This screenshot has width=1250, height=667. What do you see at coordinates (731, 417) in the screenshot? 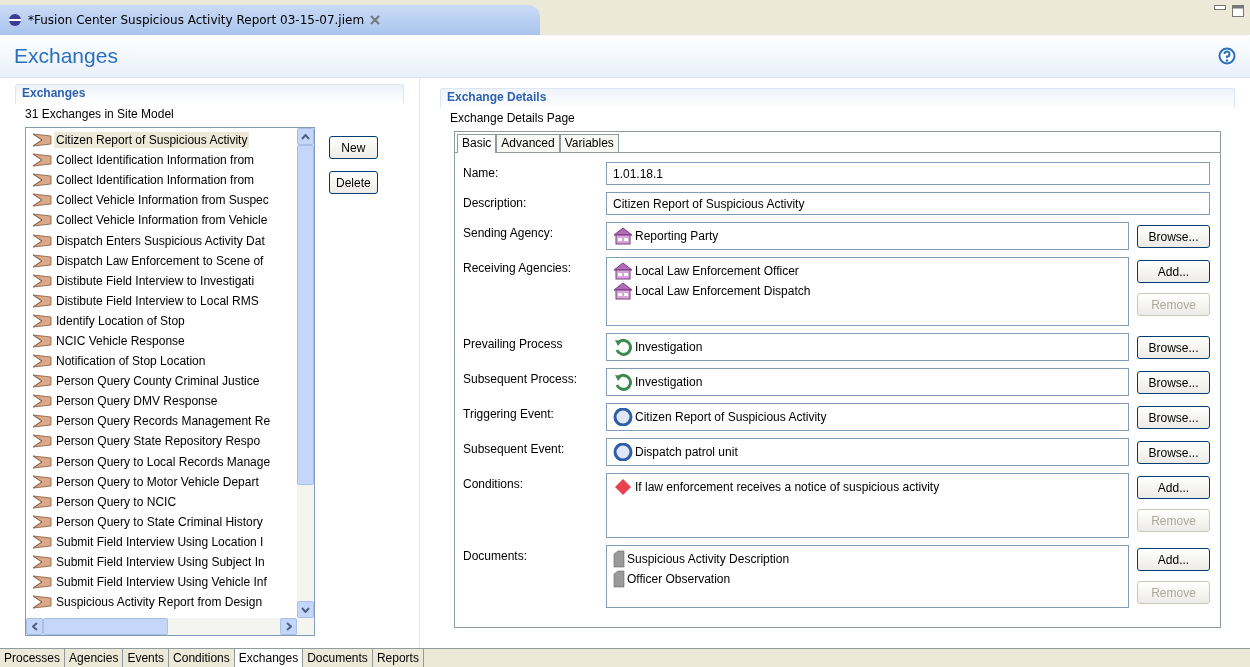
I see `item-text: Citizen Report of Suspicious Activity` at bounding box center [731, 417].